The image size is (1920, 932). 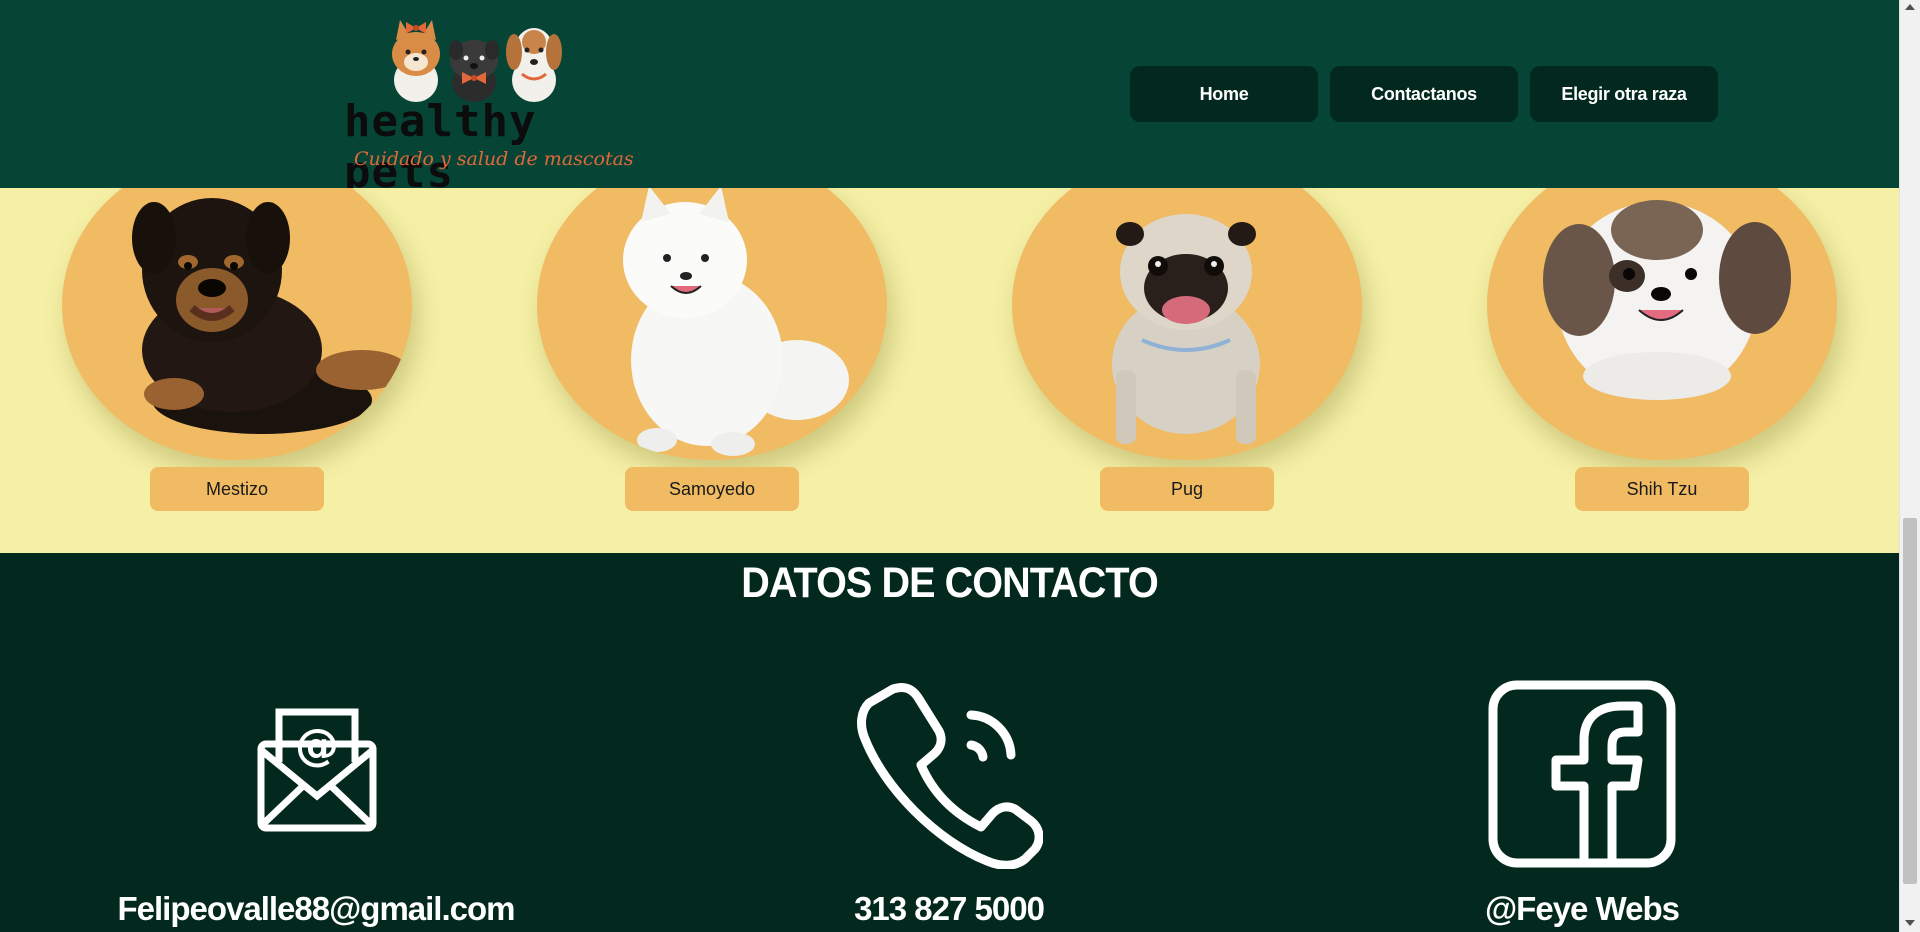 I want to click on nav-home-button: Home, so click(x=1224, y=94).